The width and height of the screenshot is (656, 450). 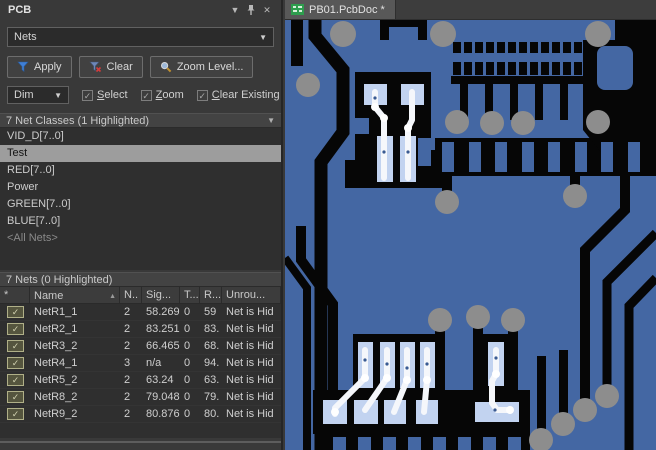 What do you see at coordinates (56, 329) in the screenshot?
I see `net-name: NetR2_1` at bounding box center [56, 329].